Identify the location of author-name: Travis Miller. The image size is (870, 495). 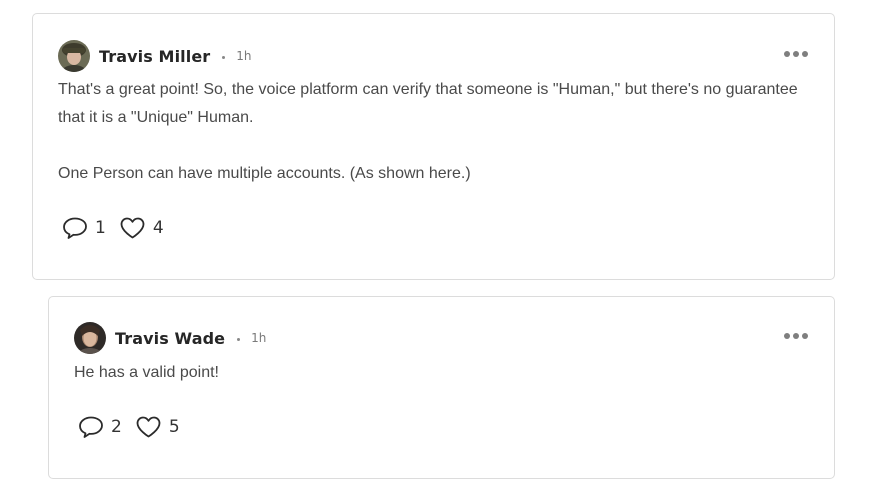
(154, 56).